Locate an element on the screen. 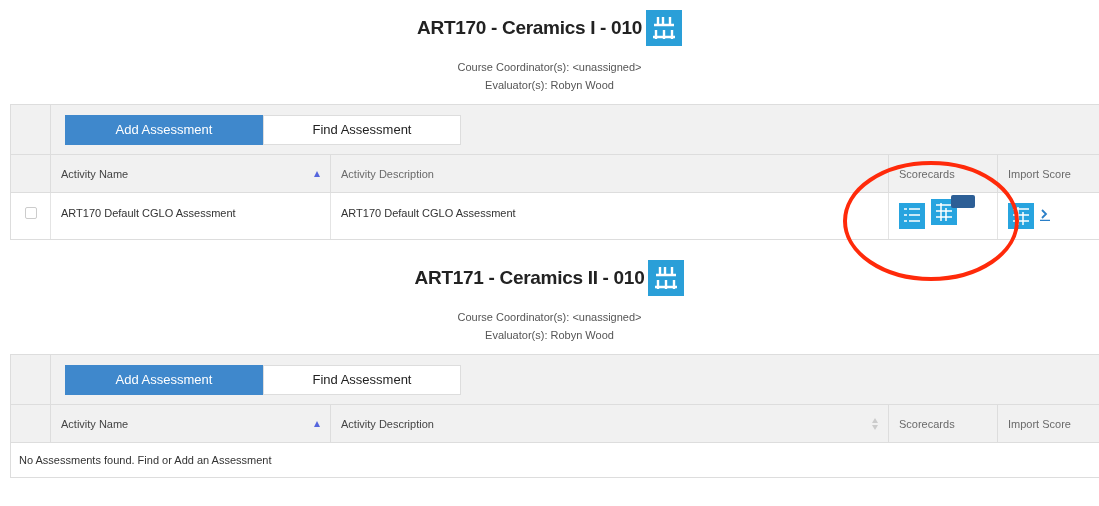 The height and width of the screenshot is (506, 1099). grid-icon is located at coordinates (944, 212).